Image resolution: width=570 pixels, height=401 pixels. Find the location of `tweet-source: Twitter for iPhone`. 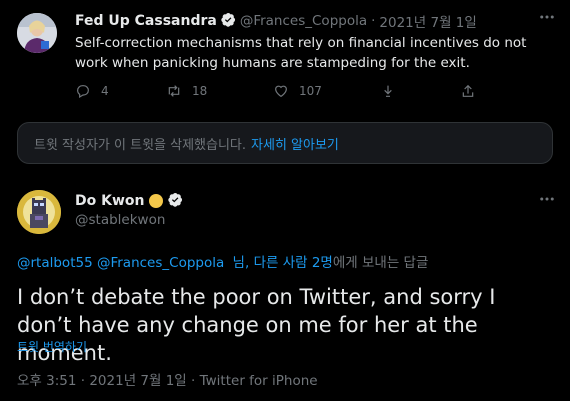

tweet-source: Twitter for iPhone is located at coordinates (259, 381).